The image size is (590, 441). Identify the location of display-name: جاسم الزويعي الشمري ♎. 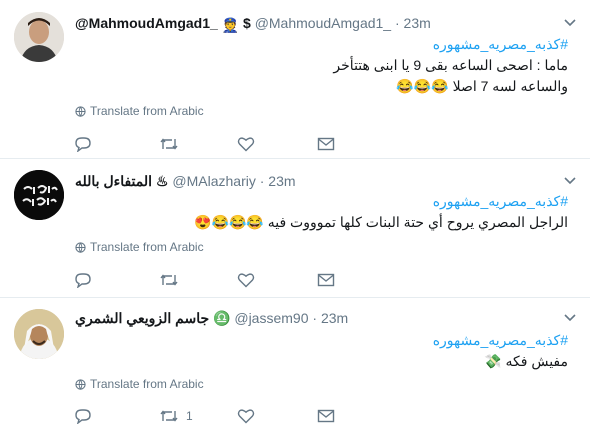
(152, 318).